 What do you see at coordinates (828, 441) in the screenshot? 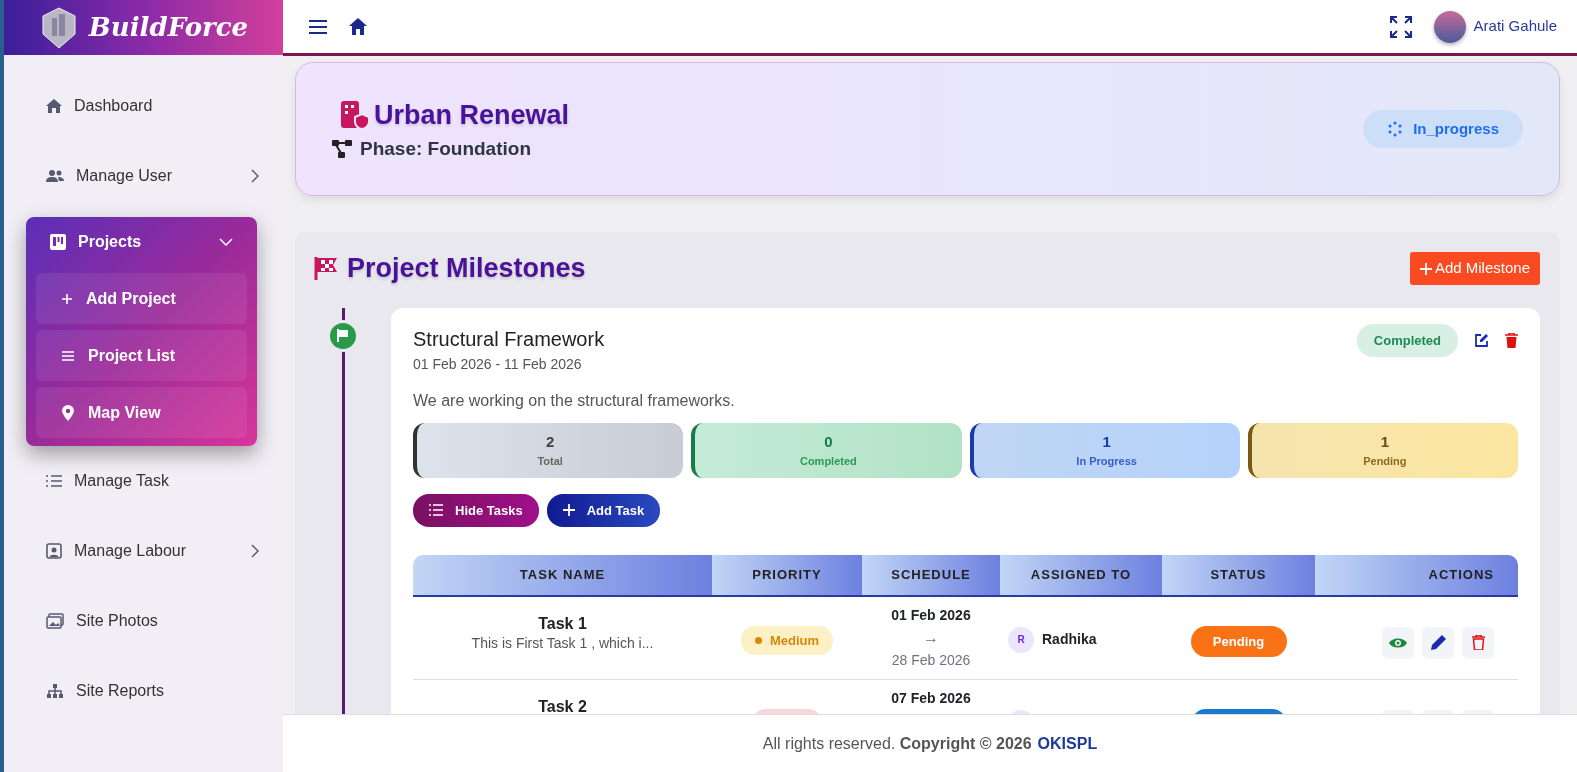
I see `stat-value: 0` at bounding box center [828, 441].